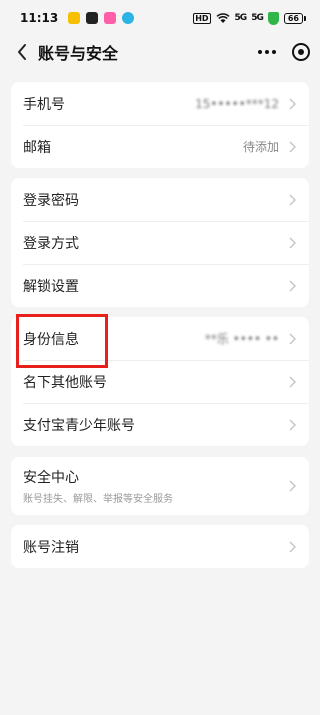  I want to click on page-title: 账号与安全, so click(78, 53).